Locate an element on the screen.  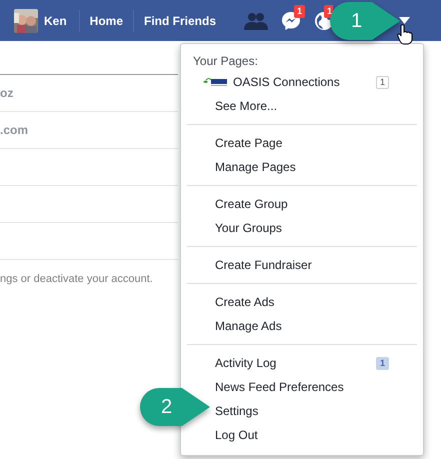
menu-item: News Feed Preferences is located at coordinates (279, 387).